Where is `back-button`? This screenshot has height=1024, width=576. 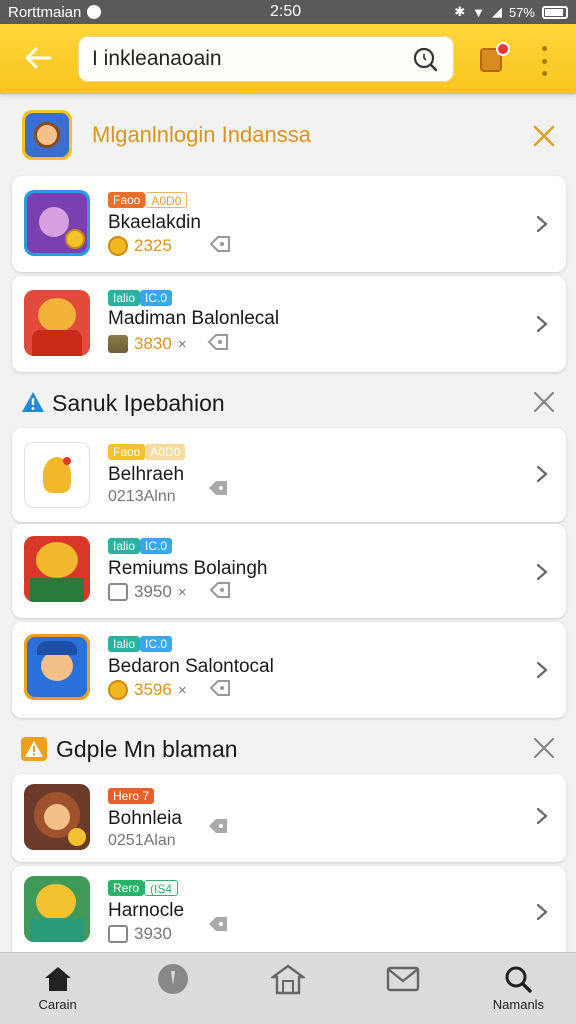
back-button is located at coordinates (38, 58).